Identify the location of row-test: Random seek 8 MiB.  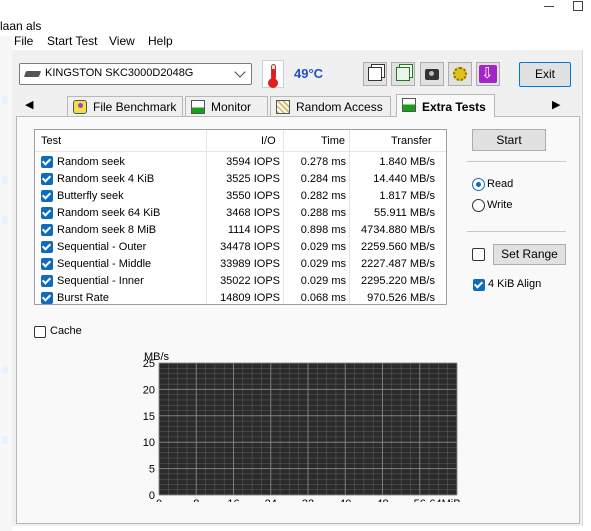
(107, 230).